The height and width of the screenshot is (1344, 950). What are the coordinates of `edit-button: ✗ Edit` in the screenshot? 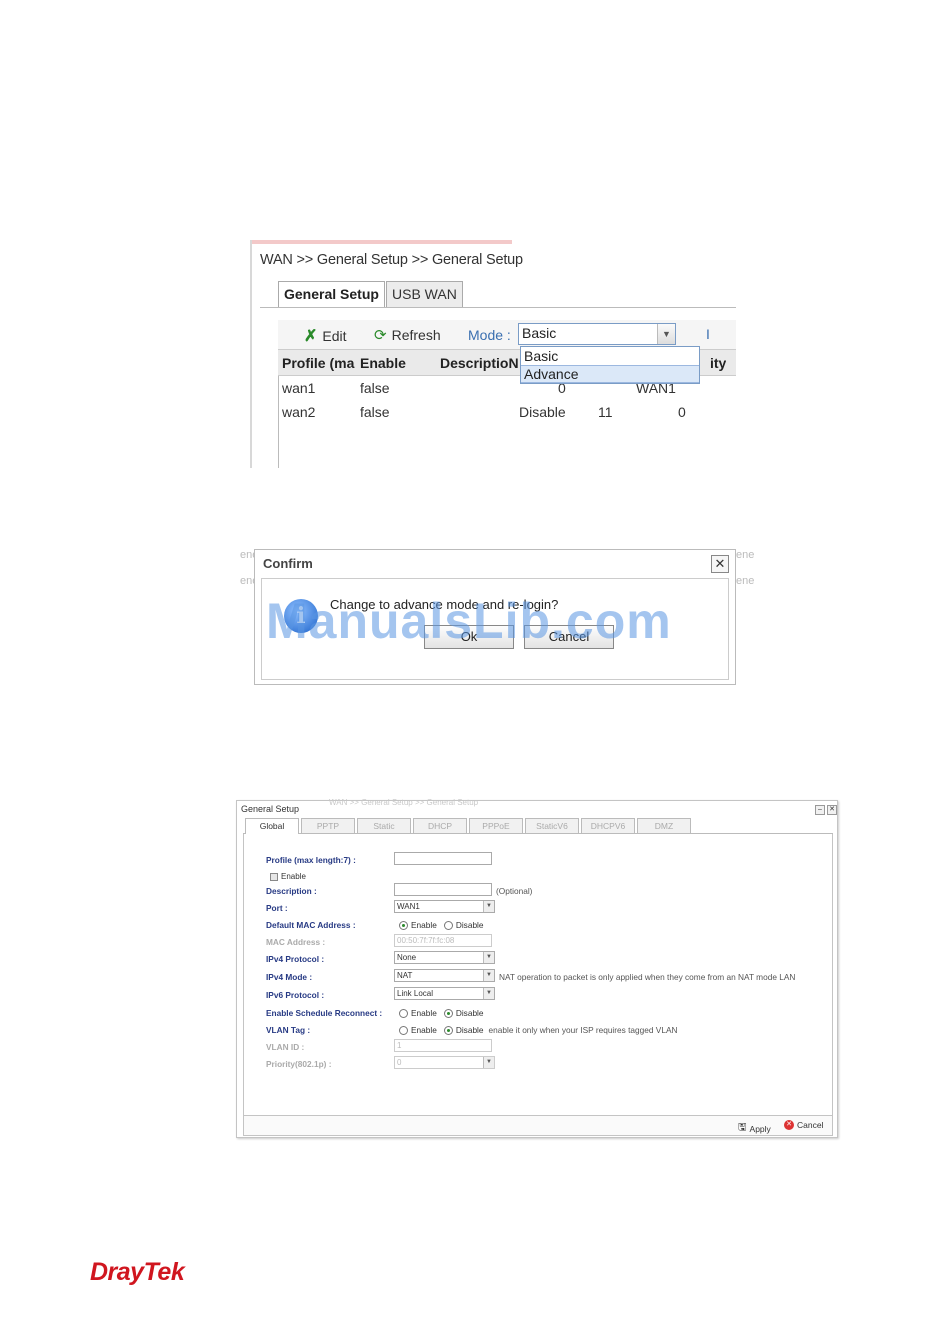 It's located at (325, 336).